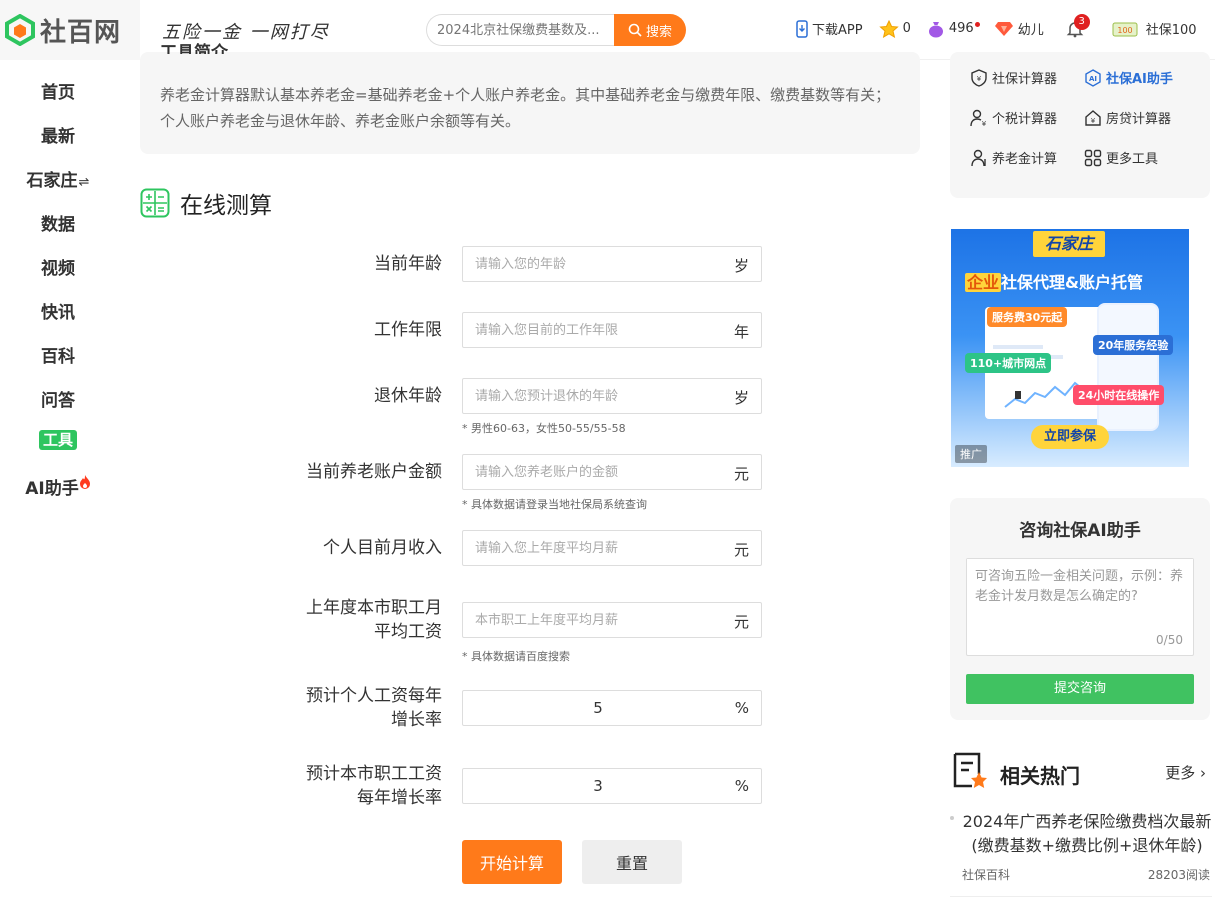 Image resolution: width=1215 pixels, height=919 pixels. What do you see at coordinates (84, 182) in the screenshot?
I see `city-switch-icon: ⇌` at bounding box center [84, 182].